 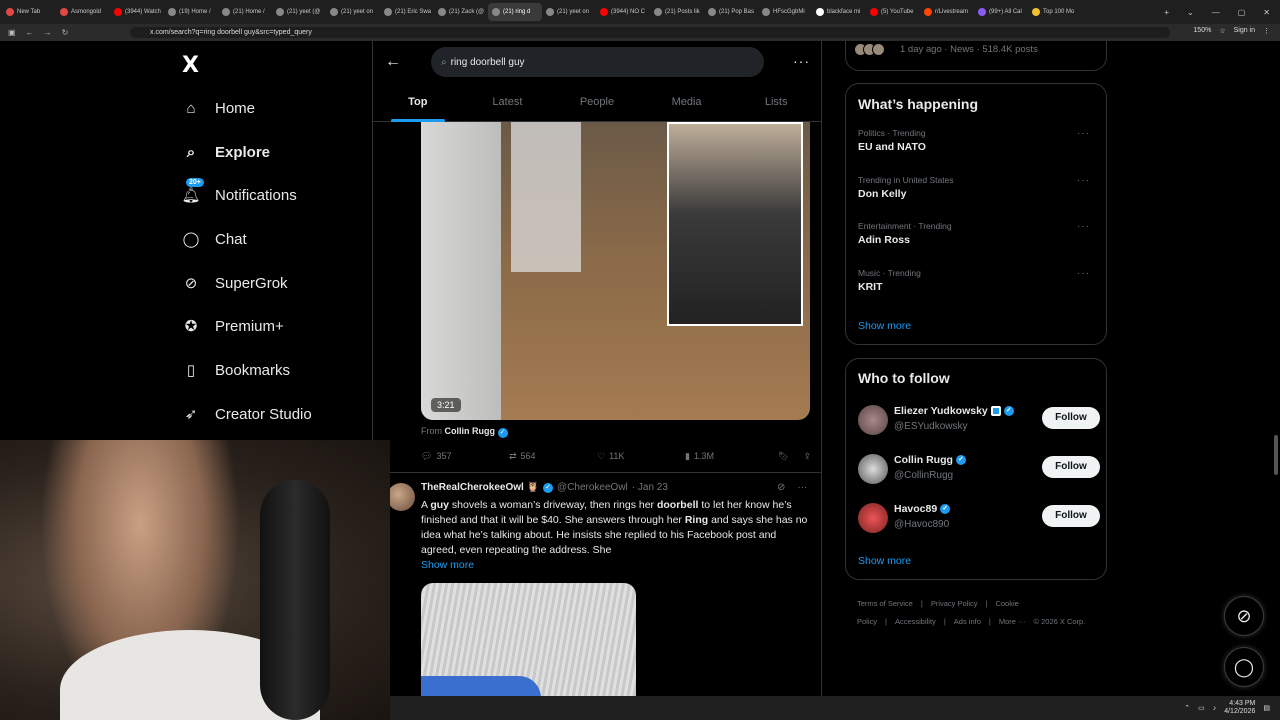 What do you see at coordinates (1187, 708) in the screenshot?
I see `tray-chevron-icon: ⌃` at bounding box center [1187, 708].